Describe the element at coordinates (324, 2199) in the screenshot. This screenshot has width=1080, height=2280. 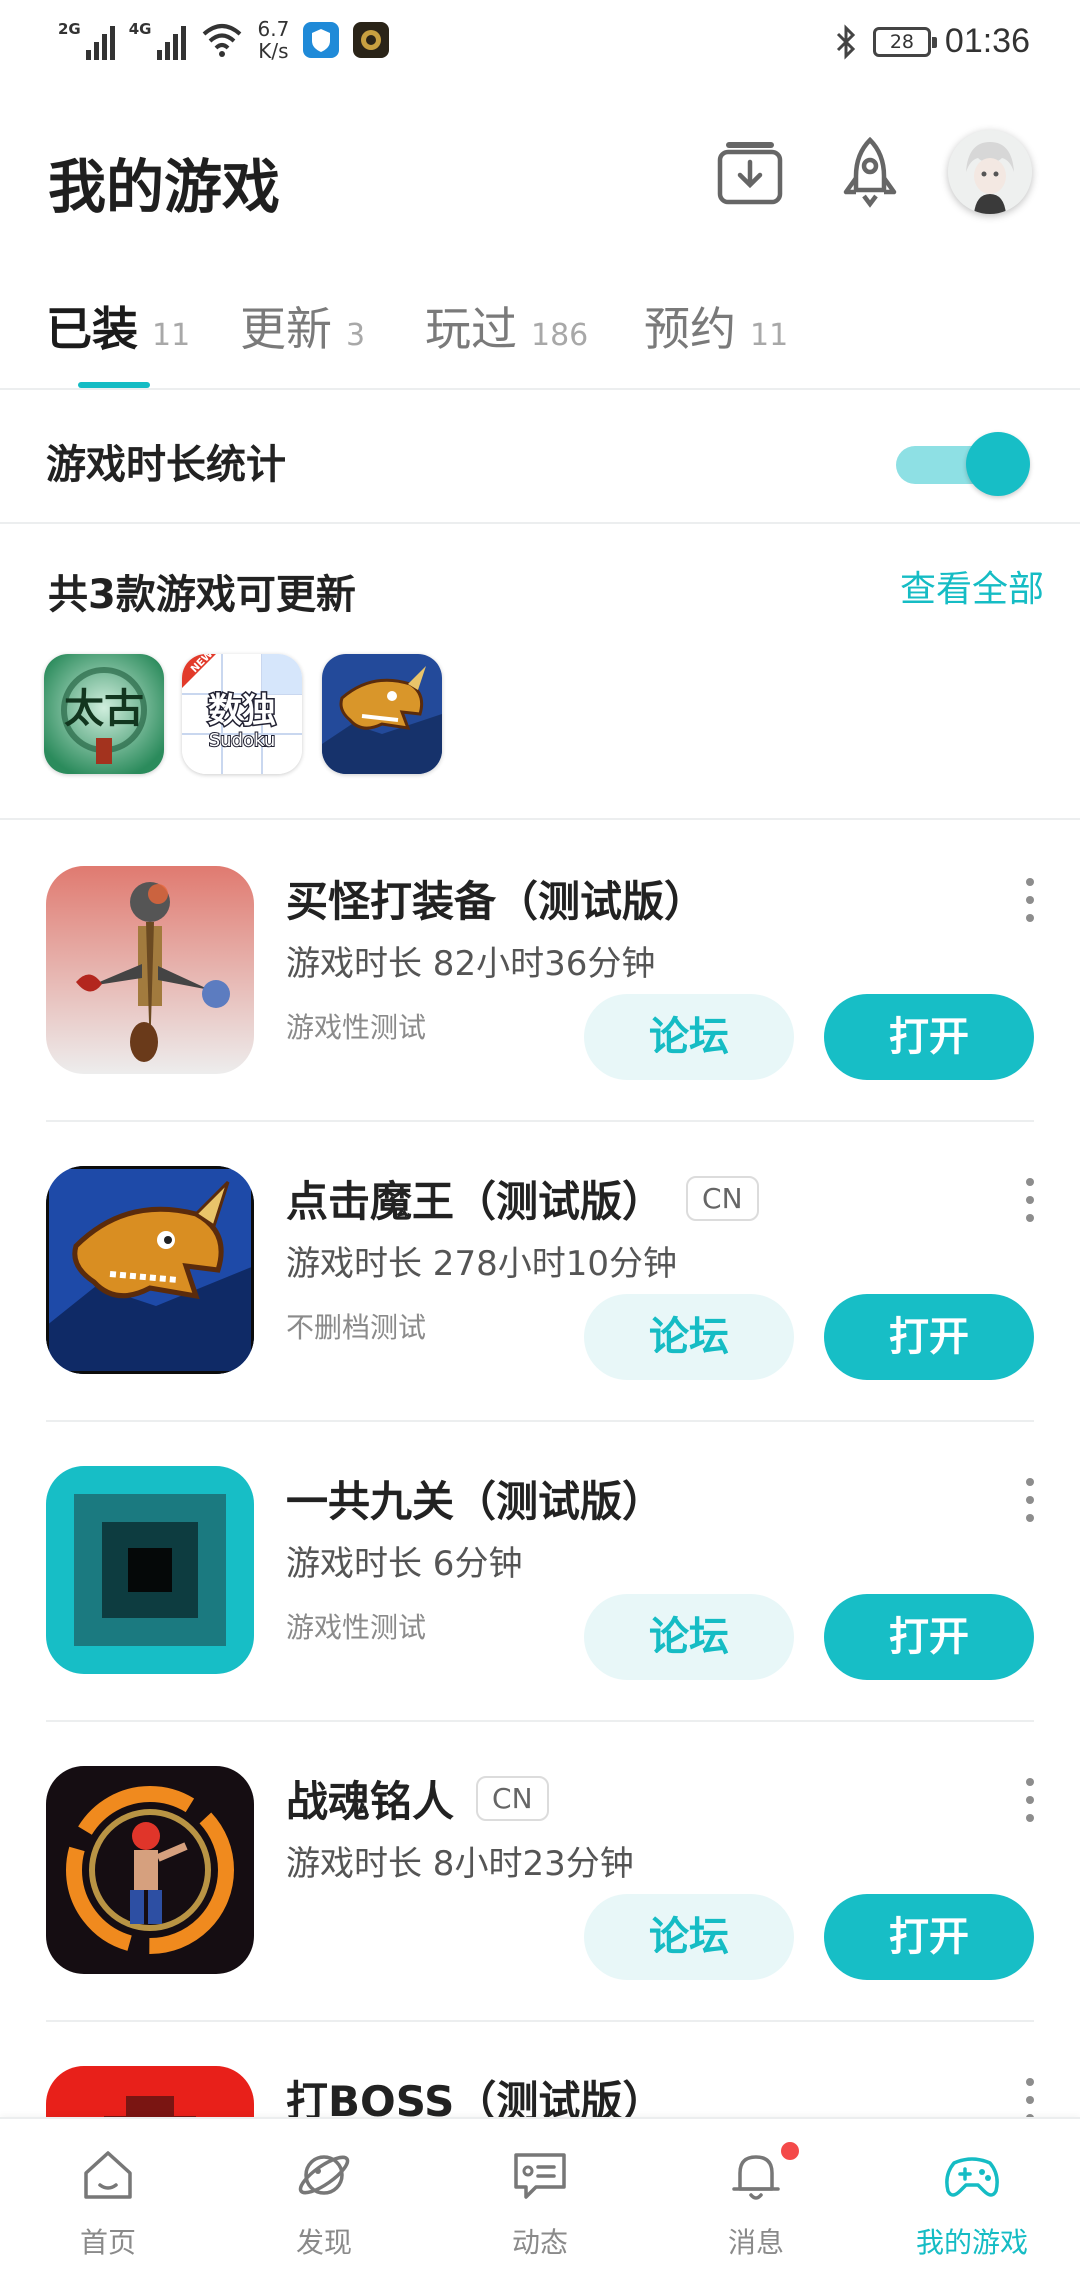
I see `nav-discover: 发现` at that location.